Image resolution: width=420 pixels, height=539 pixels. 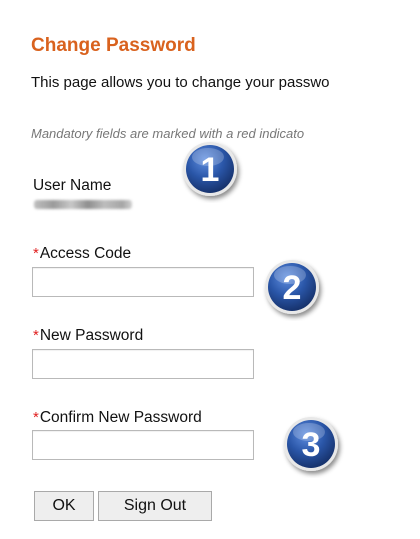 I want to click on ok-button: OK, so click(x=64, y=506).